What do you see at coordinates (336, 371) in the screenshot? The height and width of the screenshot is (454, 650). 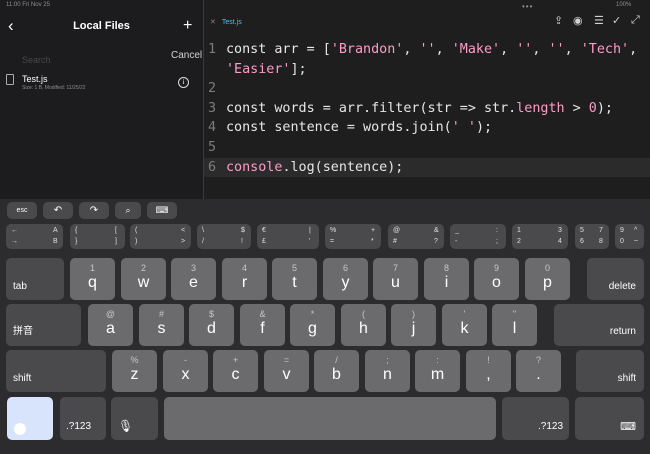 I see `letter-key: / b` at bounding box center [336, 371].